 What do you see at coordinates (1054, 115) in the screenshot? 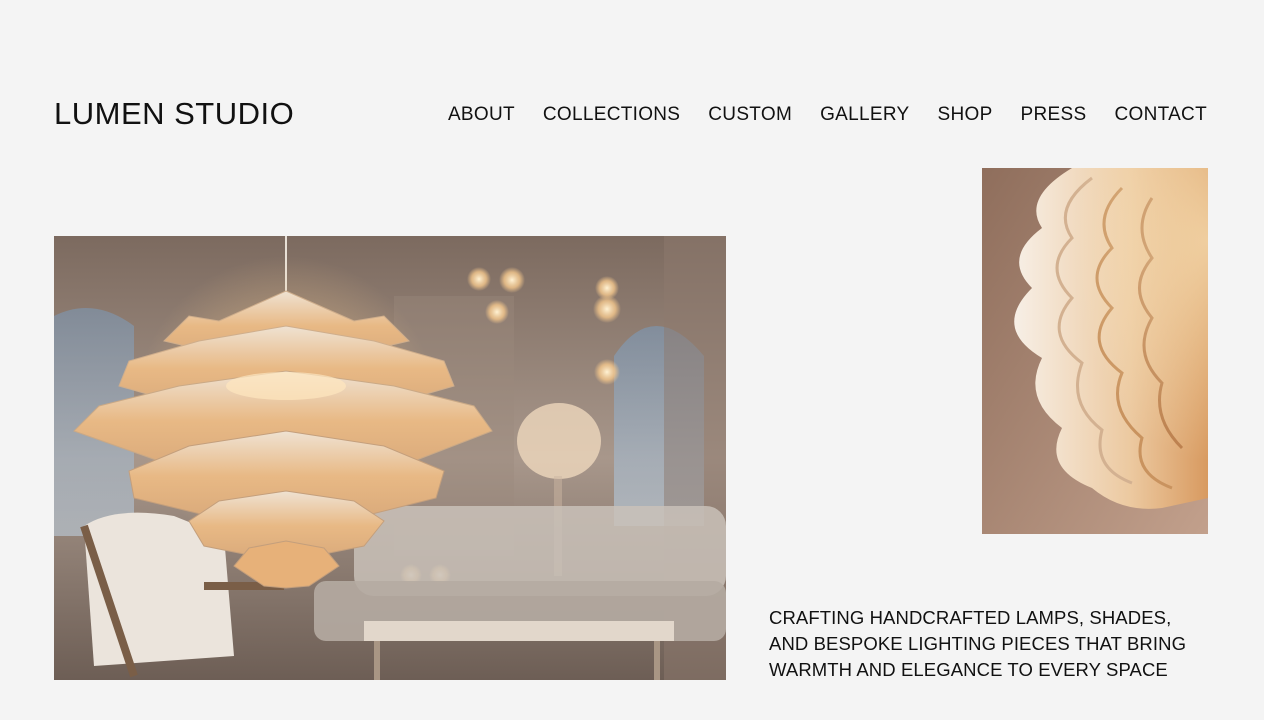
I see `nav-press: PRESS` at bounding box center [1054, 115].